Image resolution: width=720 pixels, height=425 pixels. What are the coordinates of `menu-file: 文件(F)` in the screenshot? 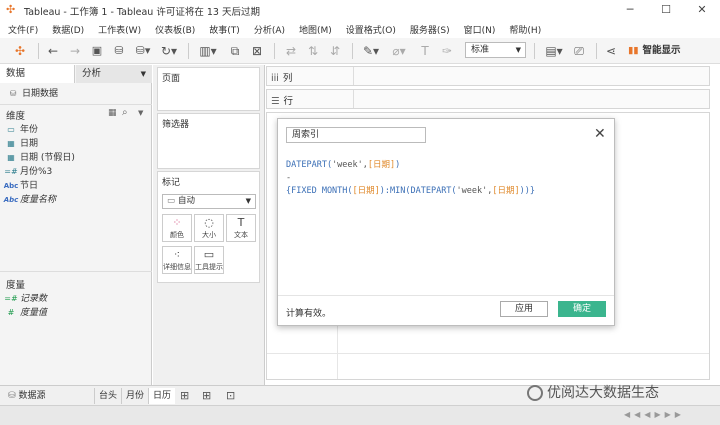 It's located at (23, 29).